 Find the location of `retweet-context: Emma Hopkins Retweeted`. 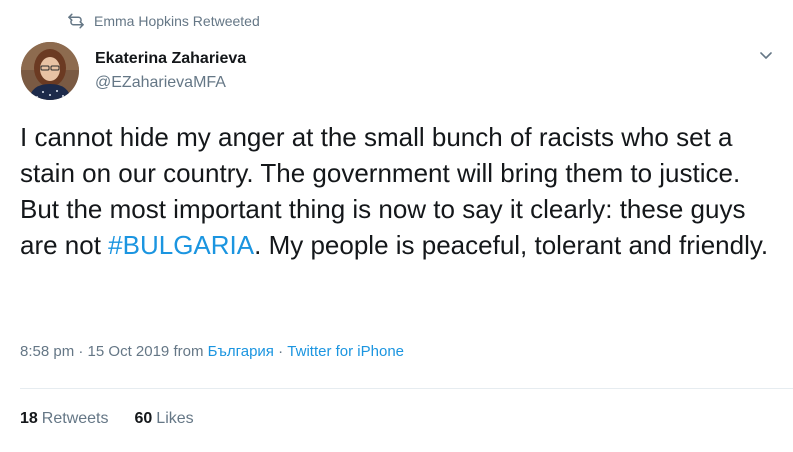

retweet-context: Emma Hopkins Retweeted is located at coordinates (163, 21).